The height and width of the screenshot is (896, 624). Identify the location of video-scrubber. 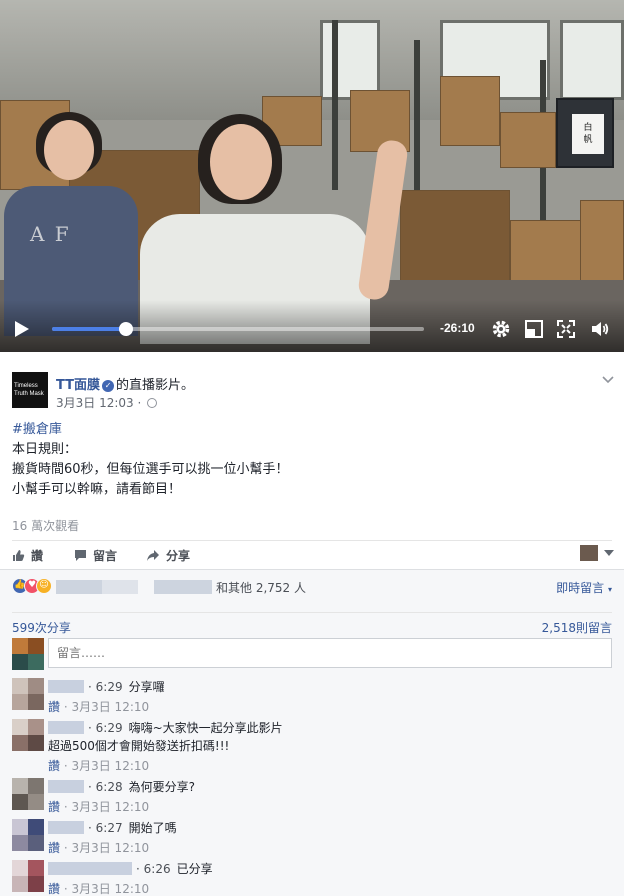
(238, 329).